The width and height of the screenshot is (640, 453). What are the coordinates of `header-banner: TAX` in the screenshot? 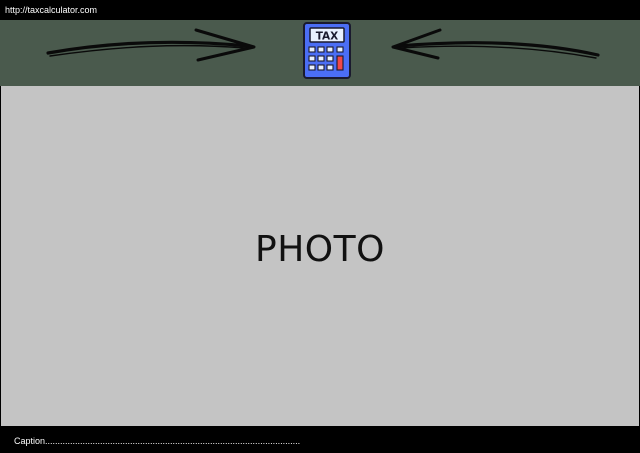 It's located at (320, 53).